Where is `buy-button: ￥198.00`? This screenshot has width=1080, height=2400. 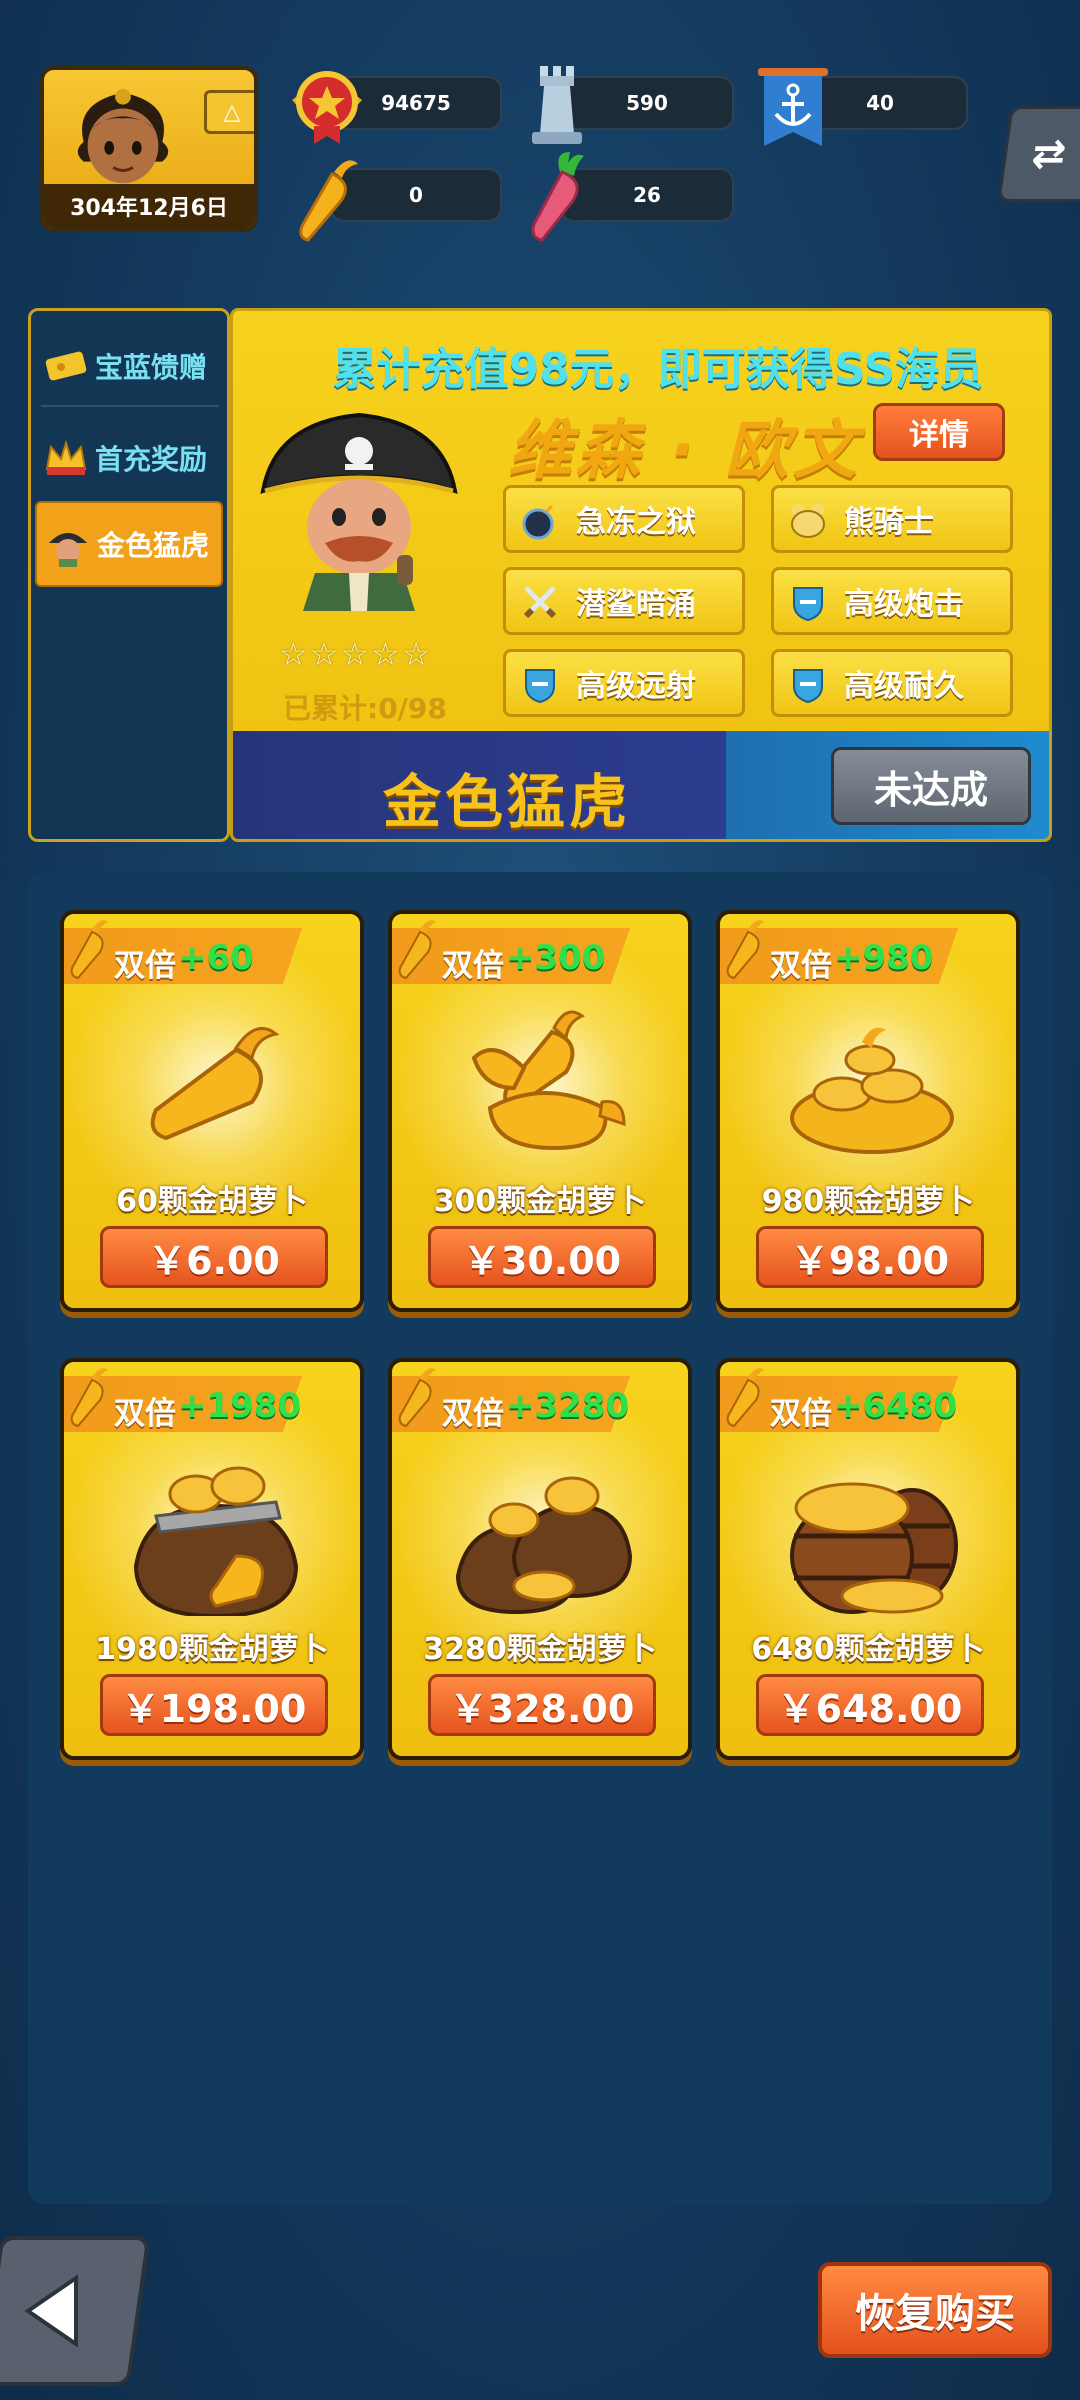
buy-button: ￥198.00 is located at coordinates (214, 1705).